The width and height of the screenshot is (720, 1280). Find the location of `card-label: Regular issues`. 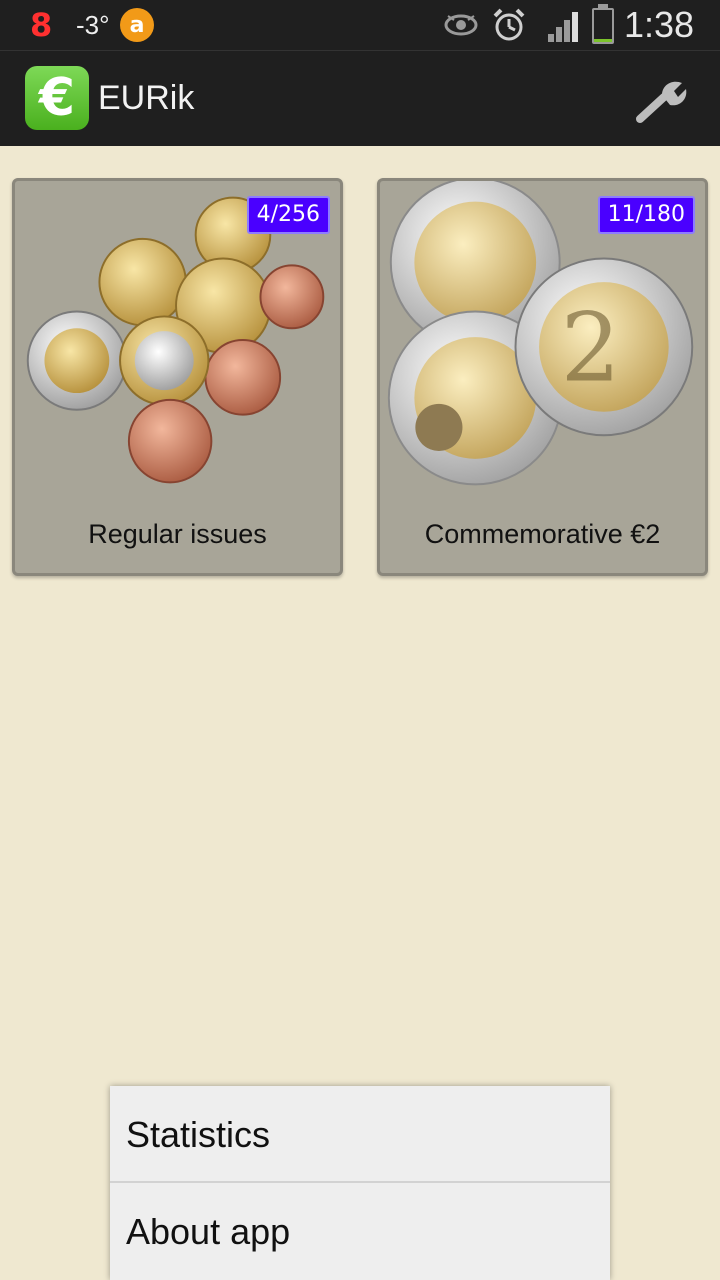

card-label: Regular issues is located at coordinates (177, 534).